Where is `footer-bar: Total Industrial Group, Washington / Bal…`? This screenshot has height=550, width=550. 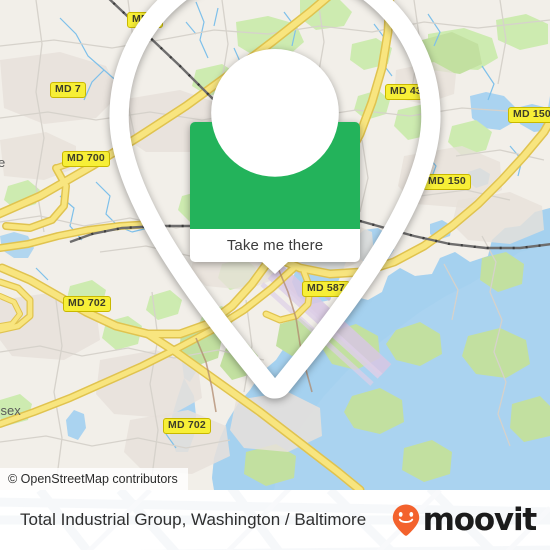 footer-bar: Total Industrial Group, Washington / Bal… is located at coordinates (275, 520).